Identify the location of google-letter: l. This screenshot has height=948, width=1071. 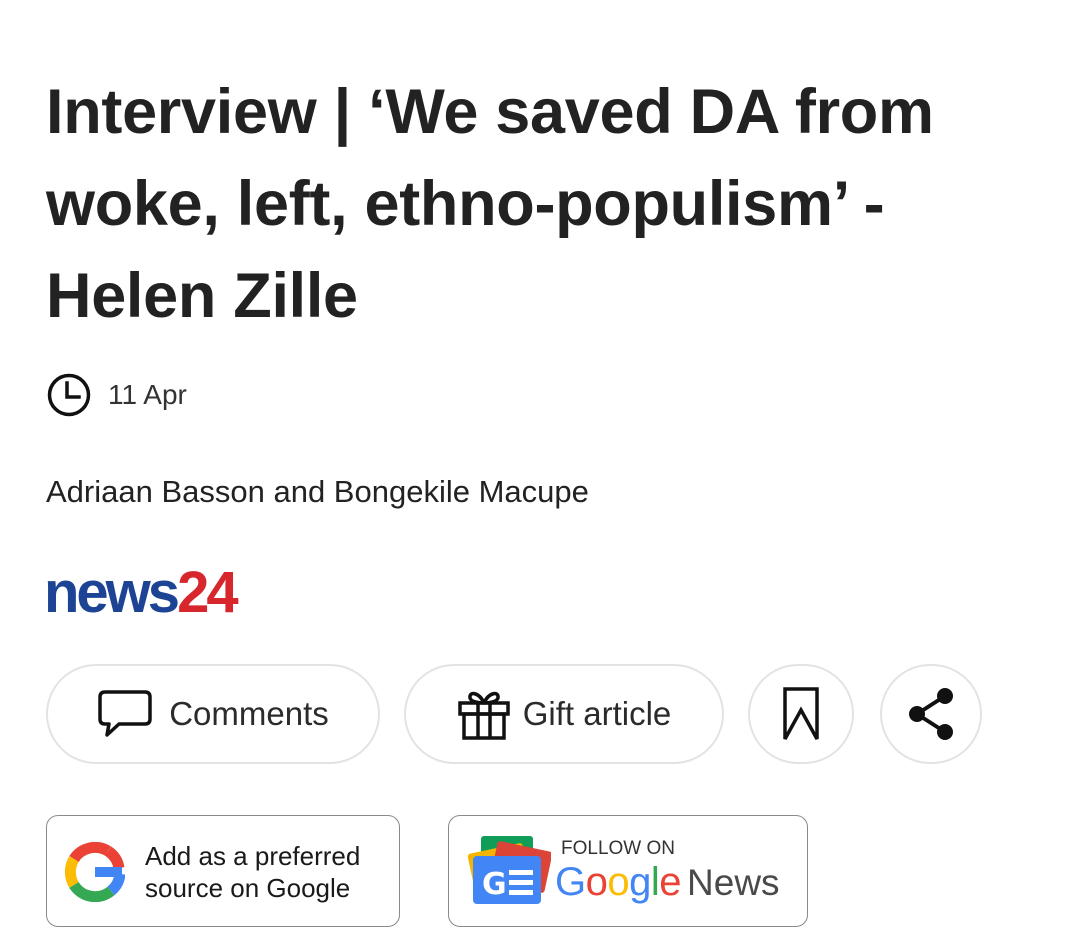
(655, 882).